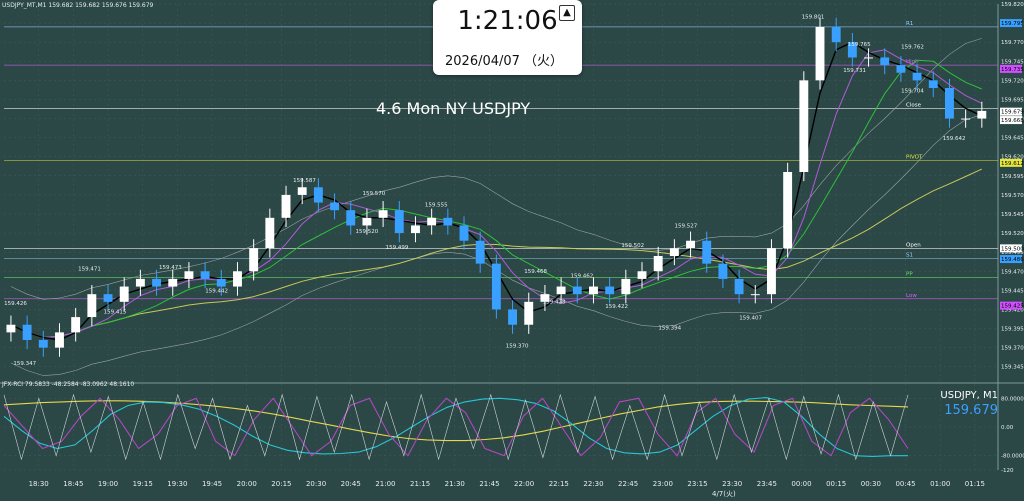 Image resolution: width=1024 pixels, height=501 pixels. I want to click on price-label: 159.347, so click(24, 364).